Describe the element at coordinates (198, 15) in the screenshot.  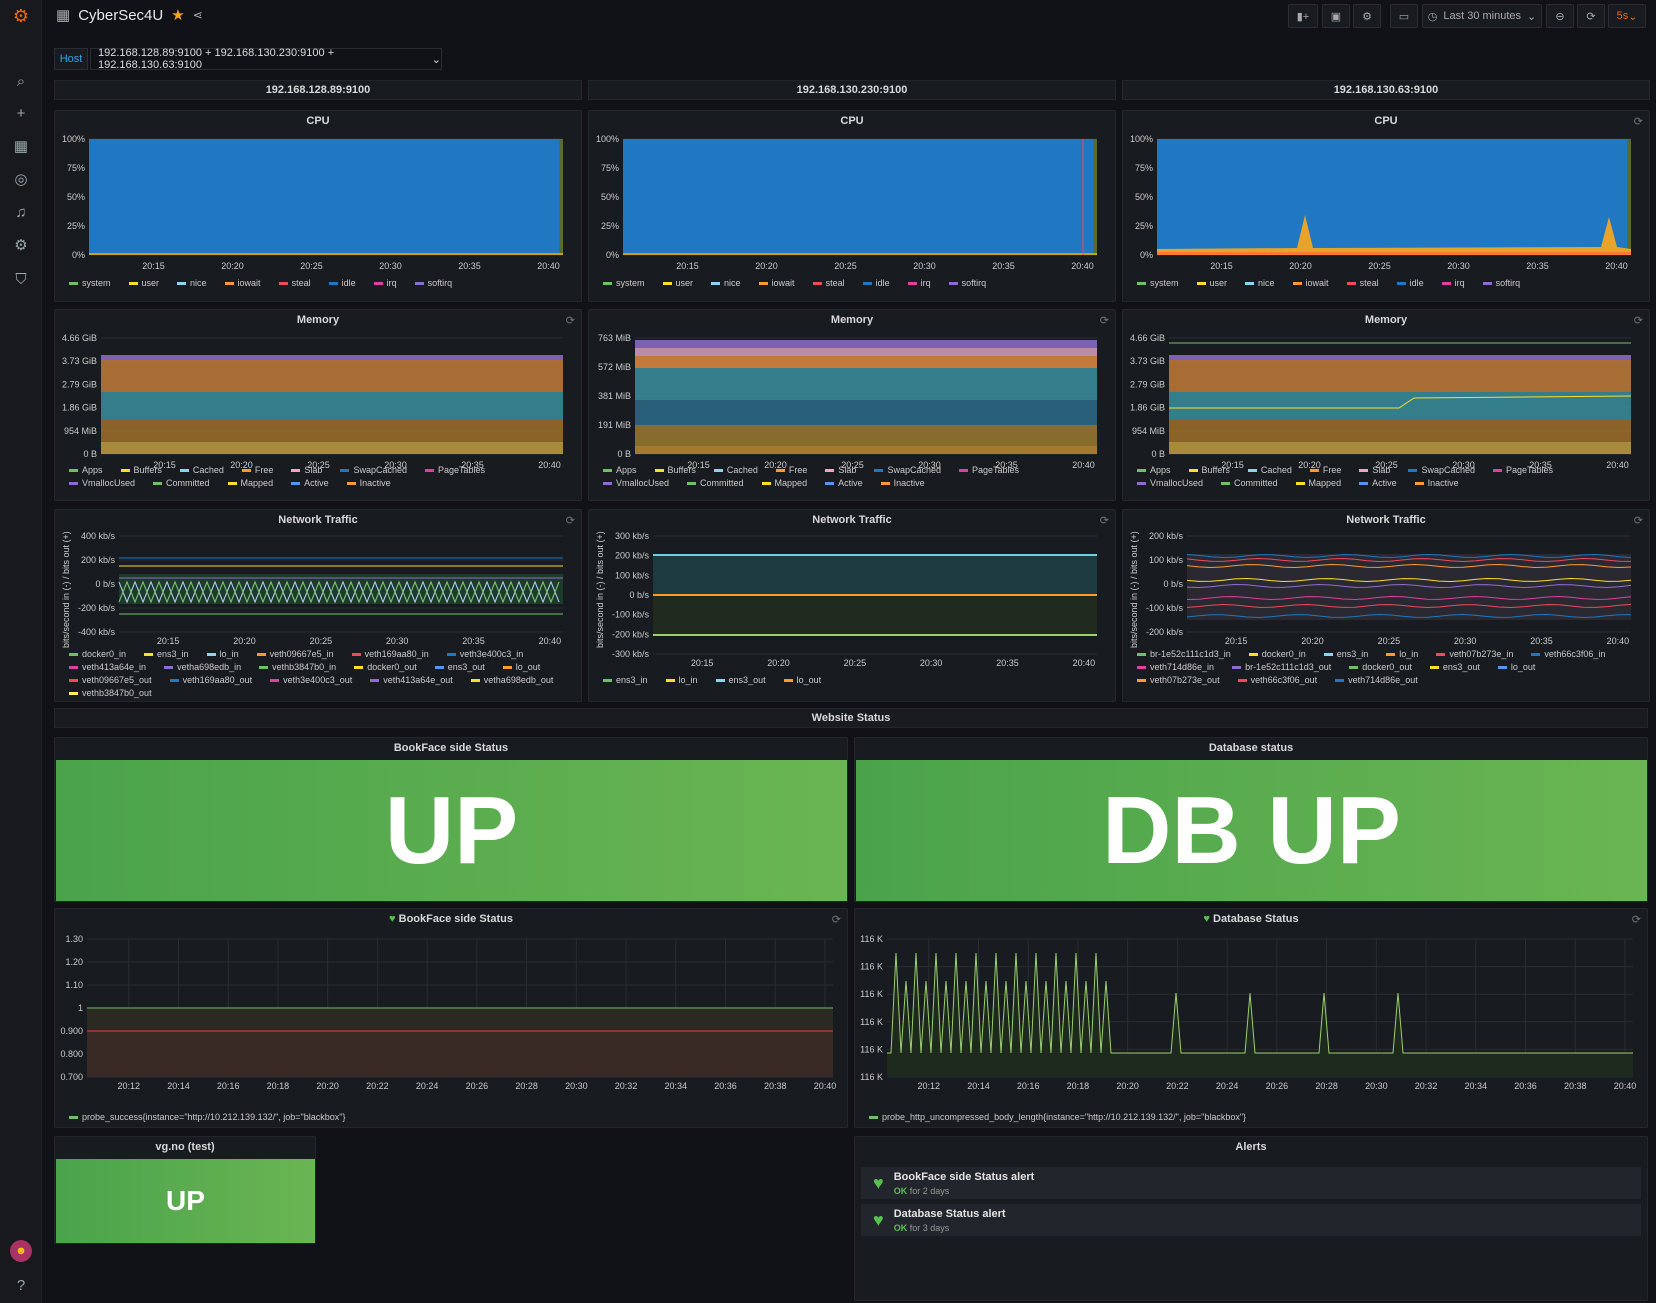
I see `share-icon: ⋖` at that location.